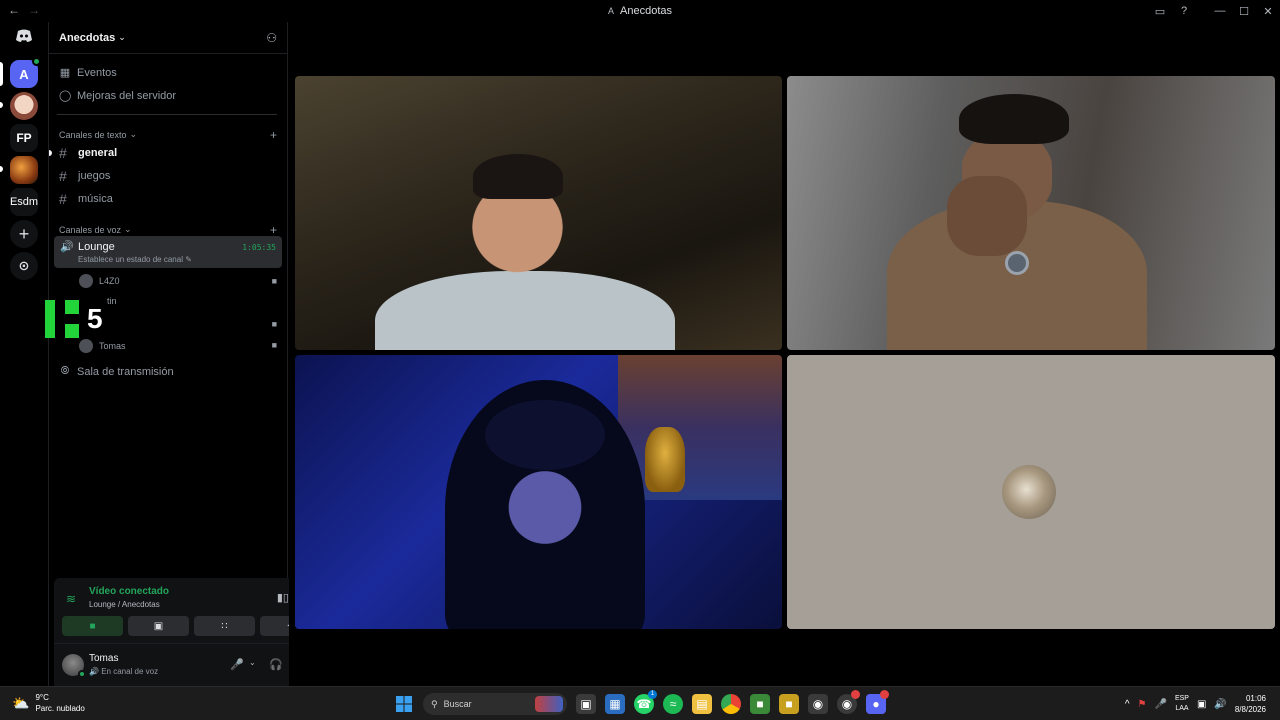 The height and width of the screenshot is (720, 1280). What do you see at coordinates (611, 11) in the screenshot?
I see `server-initial: A` at bounding box center [611, 11].